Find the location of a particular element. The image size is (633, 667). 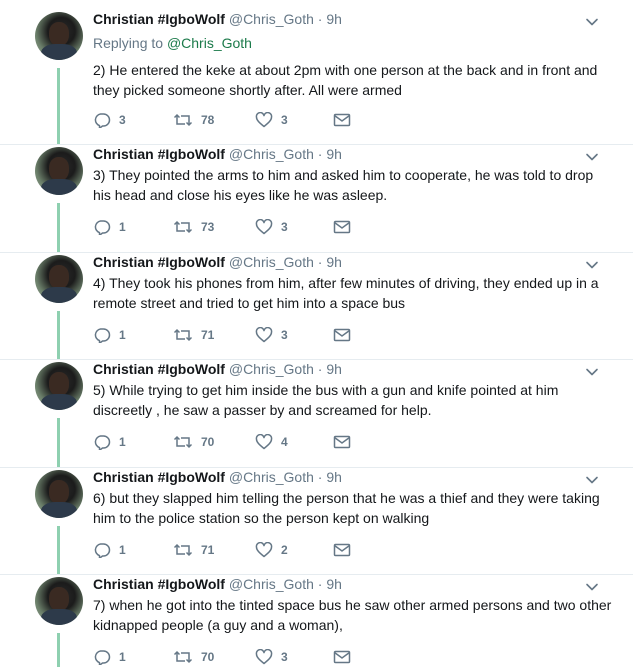

like-button: 4 is located at coordinates (271, 442).